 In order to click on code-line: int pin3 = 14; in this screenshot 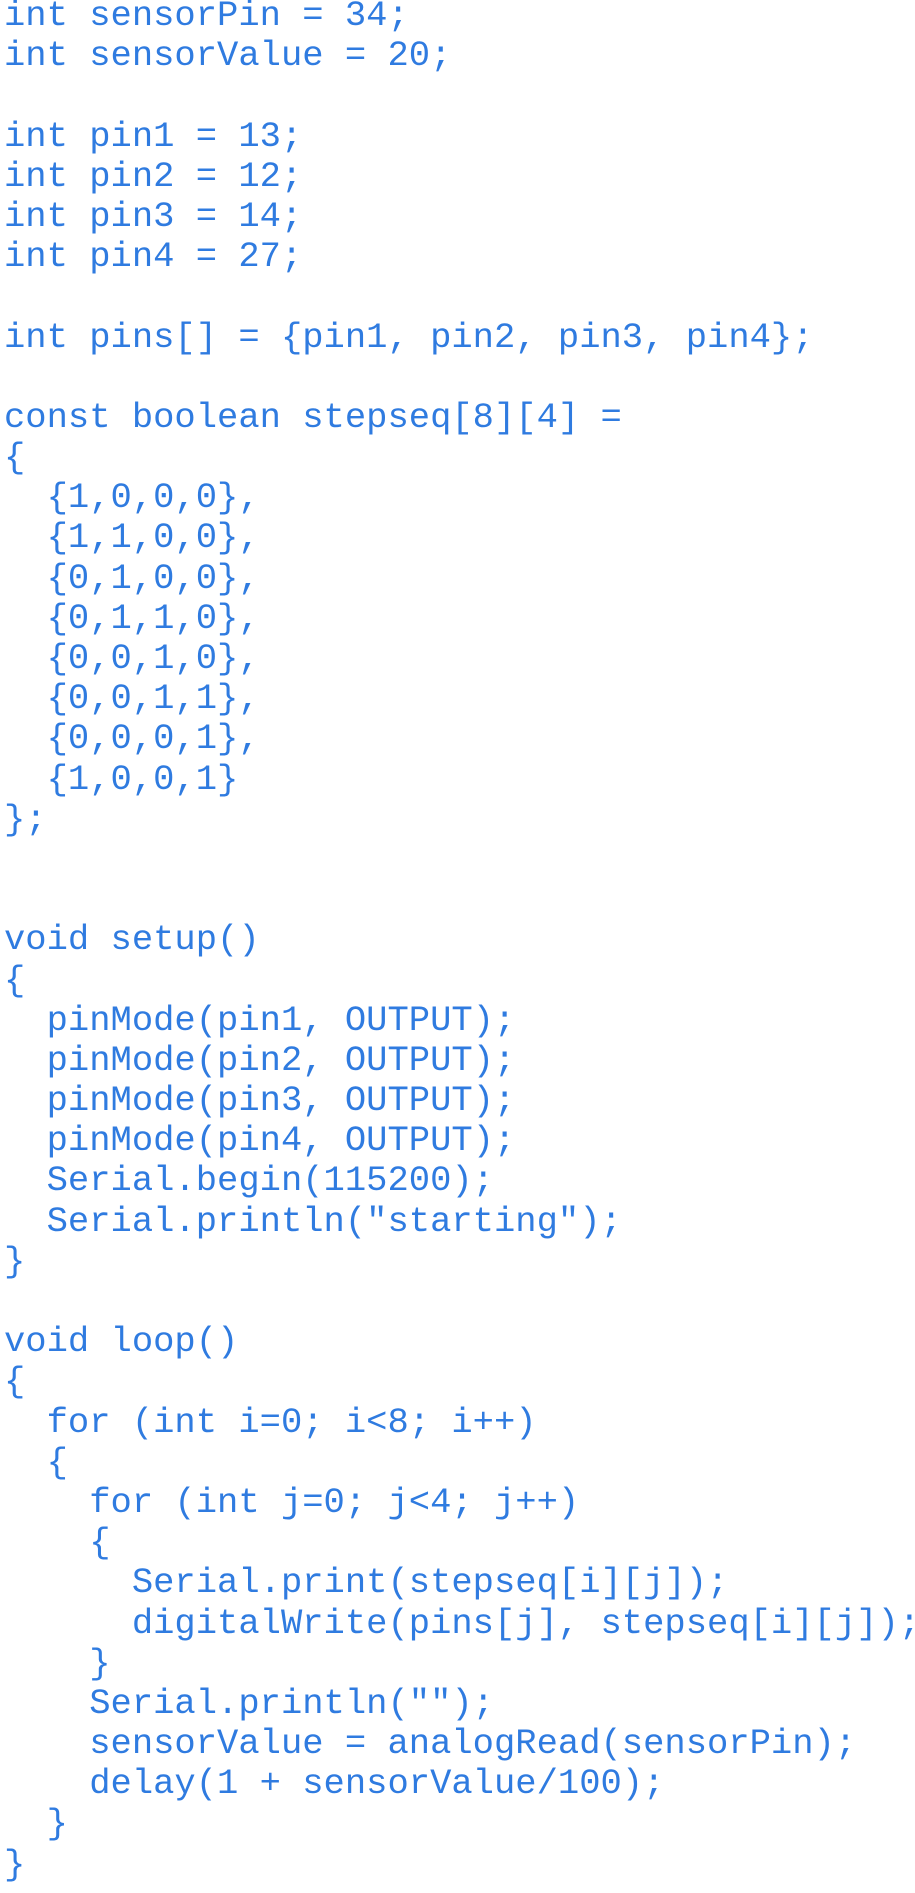, I will do `click(153, 216)`.